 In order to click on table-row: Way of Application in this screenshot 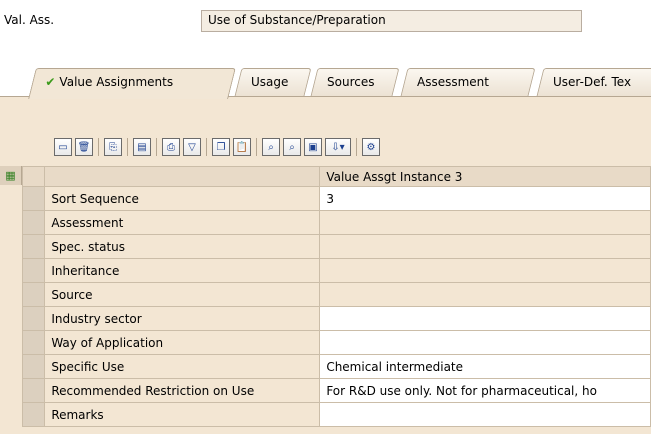, I will do `click(336, 342)`.